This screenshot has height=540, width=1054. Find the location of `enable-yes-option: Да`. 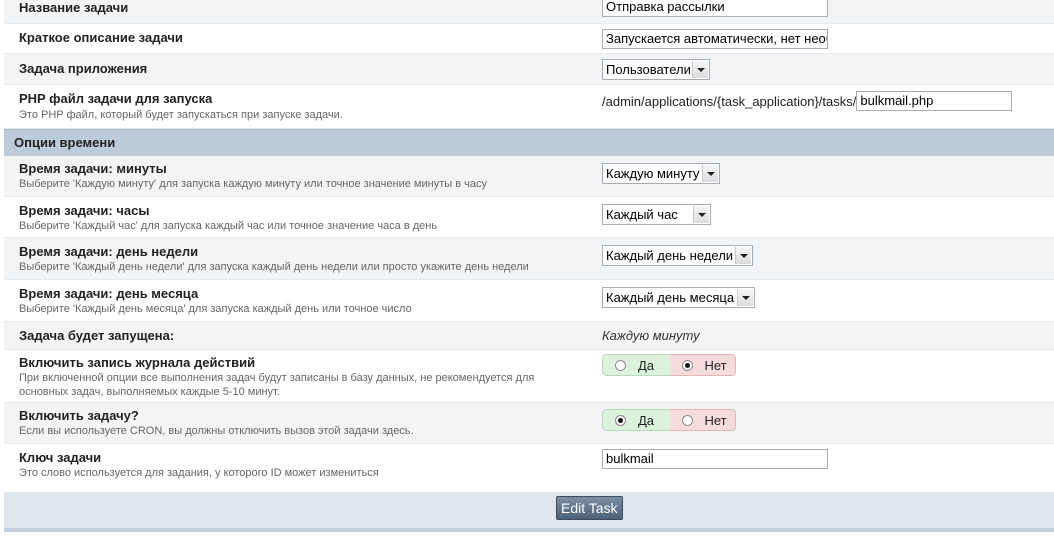

enable-yes-option: Да is located at coordinates (636, 420).